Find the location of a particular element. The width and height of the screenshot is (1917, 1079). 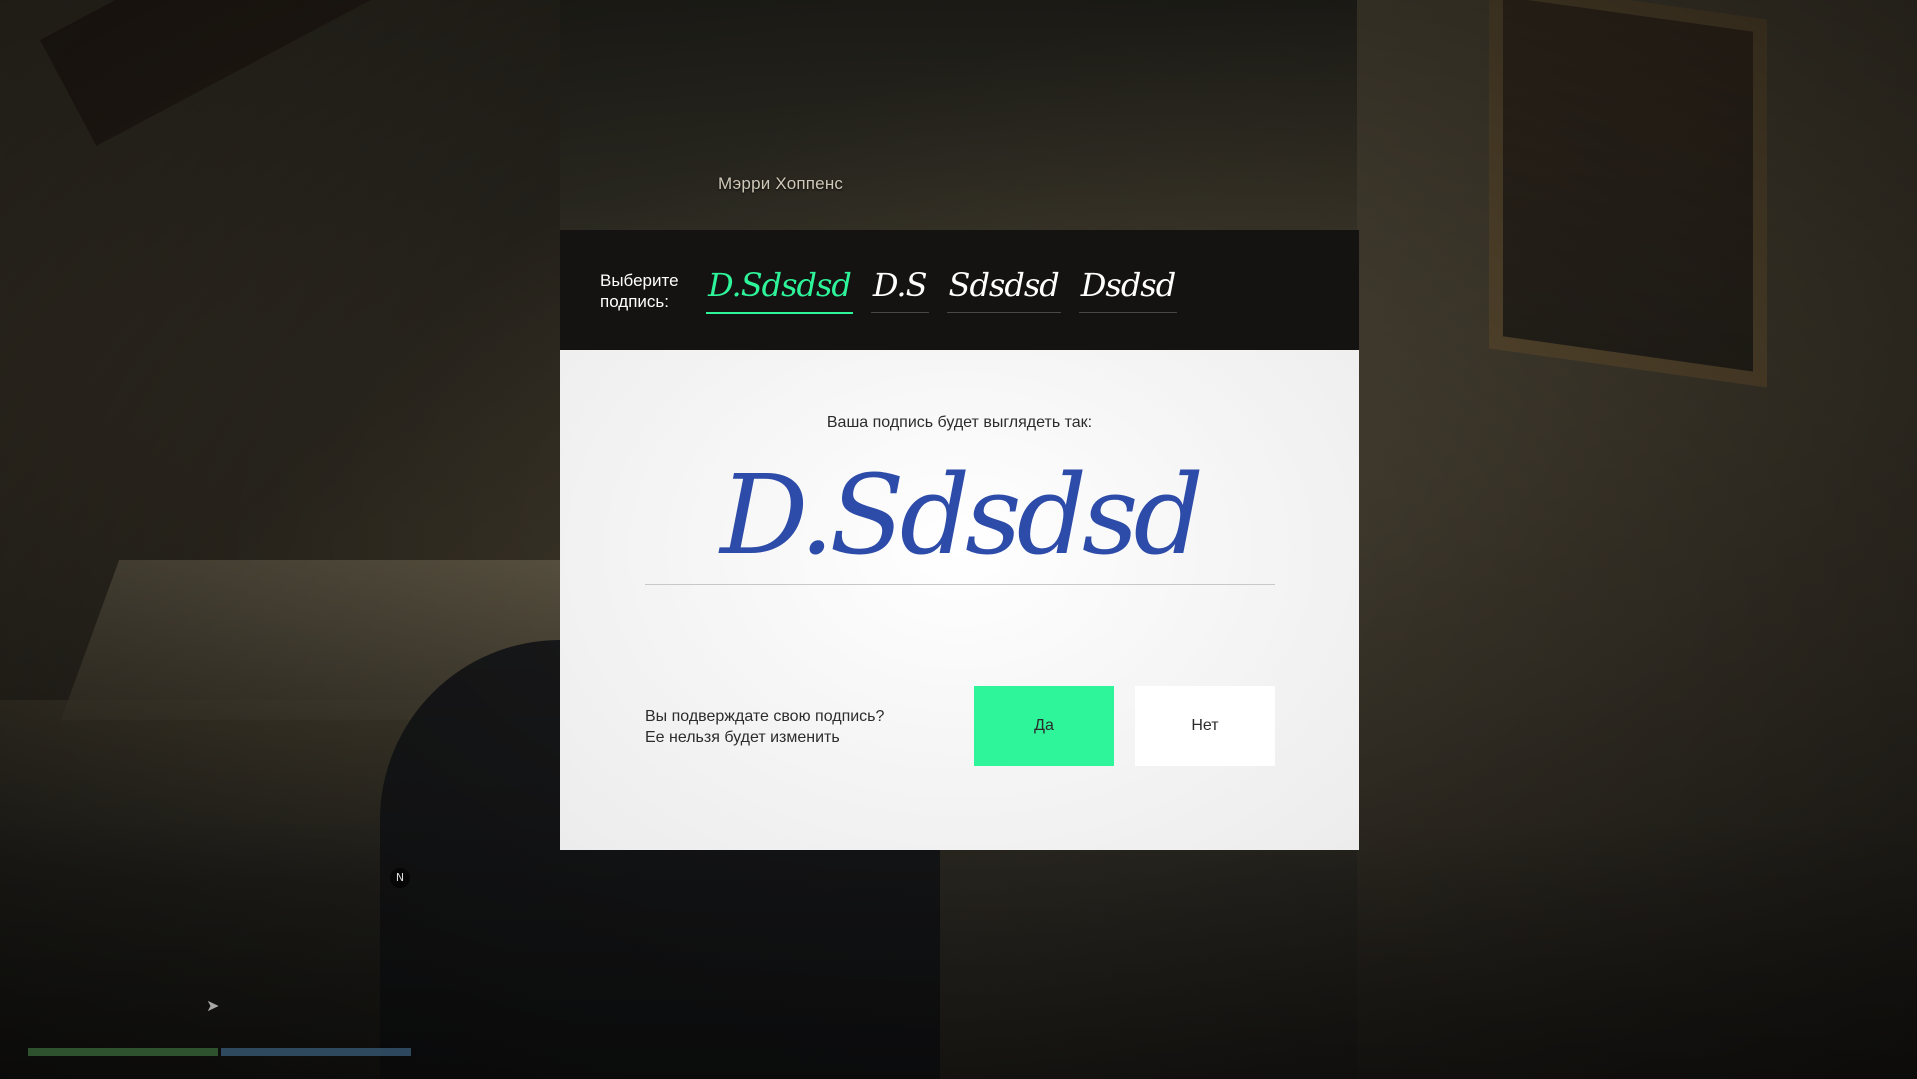

signature-preview: D.Sdsdsd is located at coordinates (962, 515).